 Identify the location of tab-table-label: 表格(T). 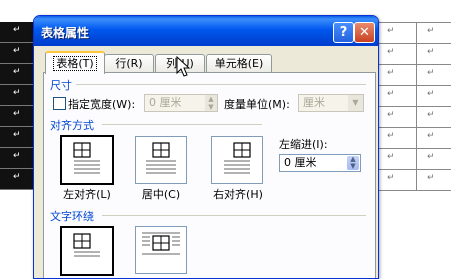
(75, 63).